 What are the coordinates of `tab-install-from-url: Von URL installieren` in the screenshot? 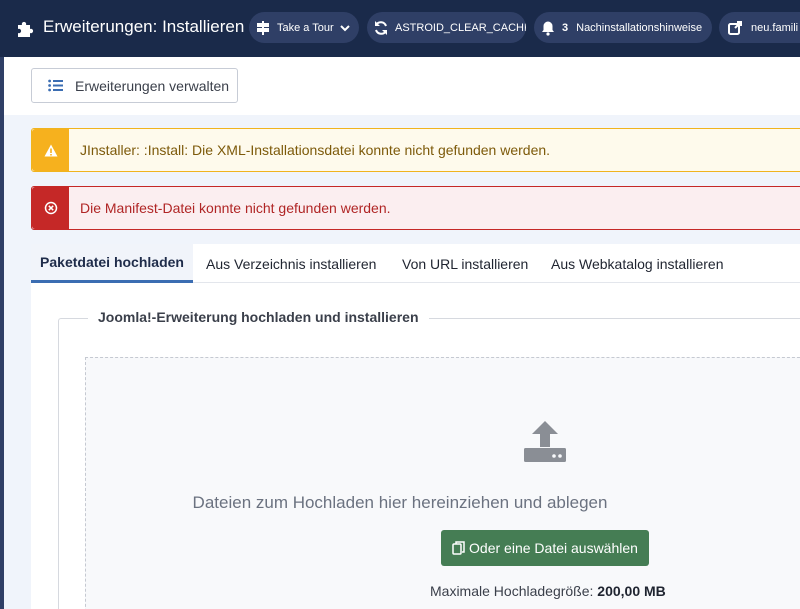 It's located at (465, 263).